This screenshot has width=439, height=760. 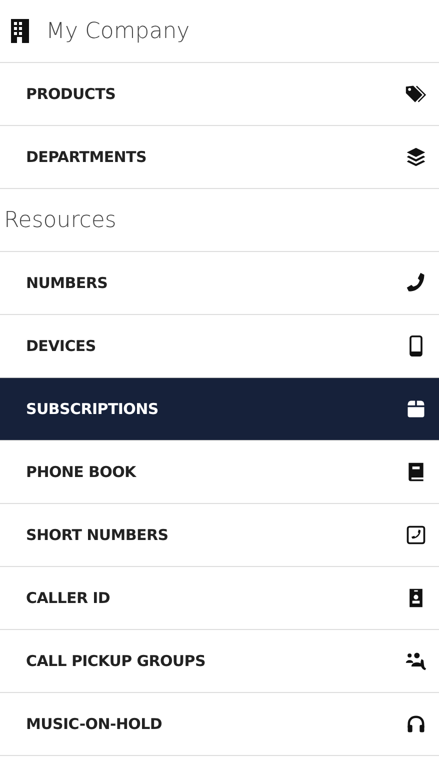 What do you see at coordinates (416, 94) in the screenshot?
I see `tags-icon` at bounding box center [416, 94].